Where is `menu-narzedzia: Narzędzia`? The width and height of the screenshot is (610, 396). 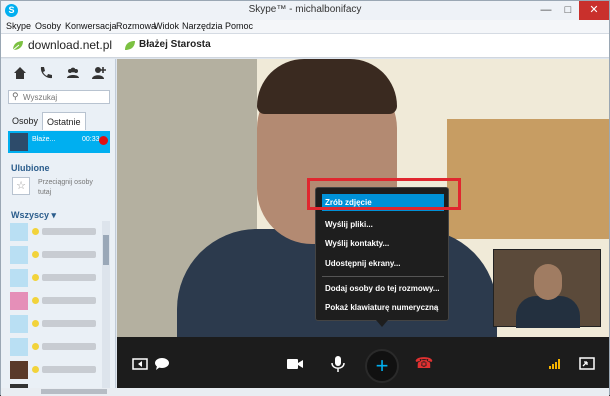
menu-narzedzia: Narzędzia is located at coordinates (202, 26).